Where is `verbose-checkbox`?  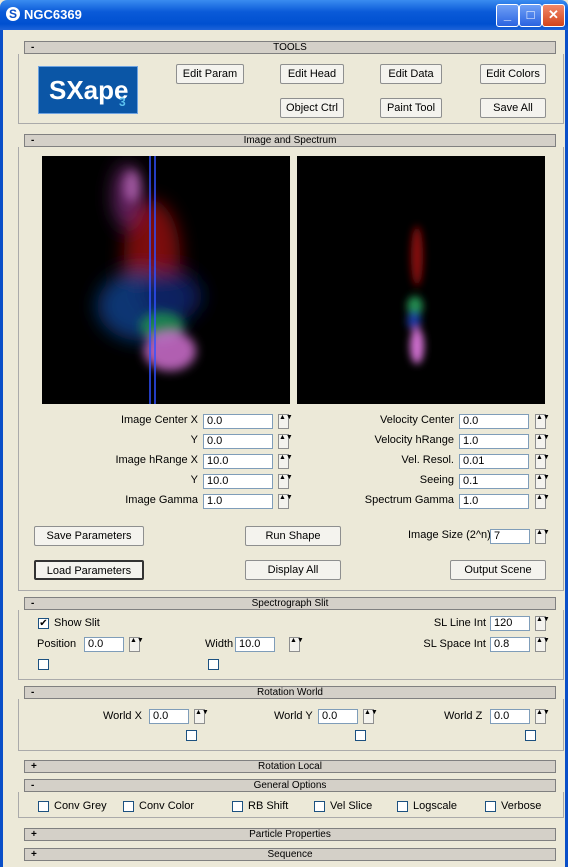
verbose-checkbox is located at coordinates (490, 806).